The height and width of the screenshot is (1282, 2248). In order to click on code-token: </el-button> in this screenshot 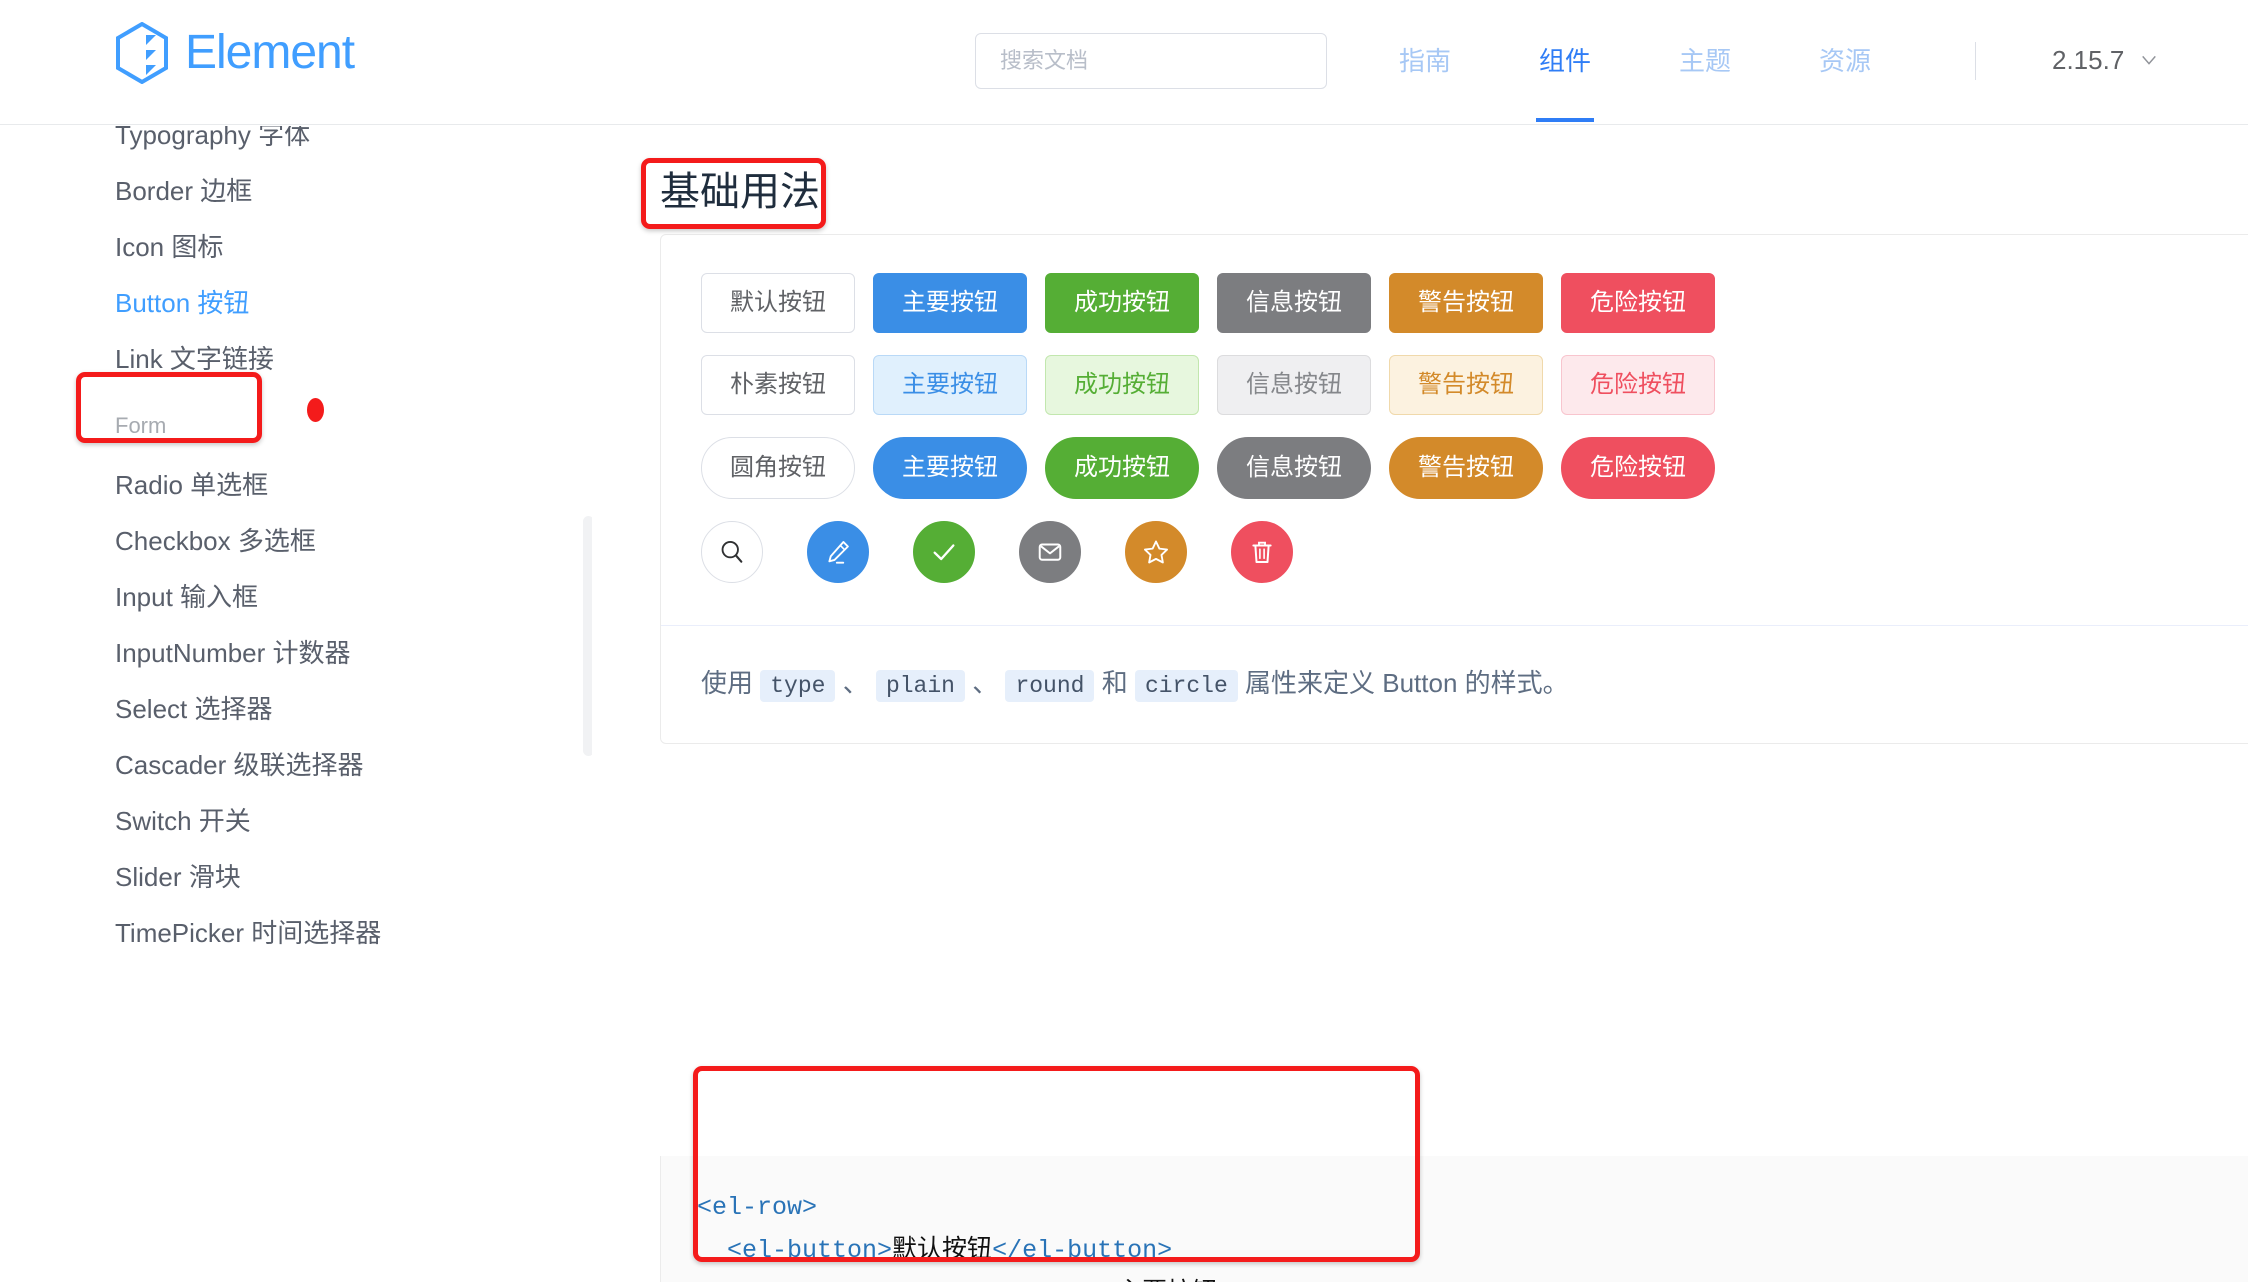, I will do `click(1082, 1250)`.